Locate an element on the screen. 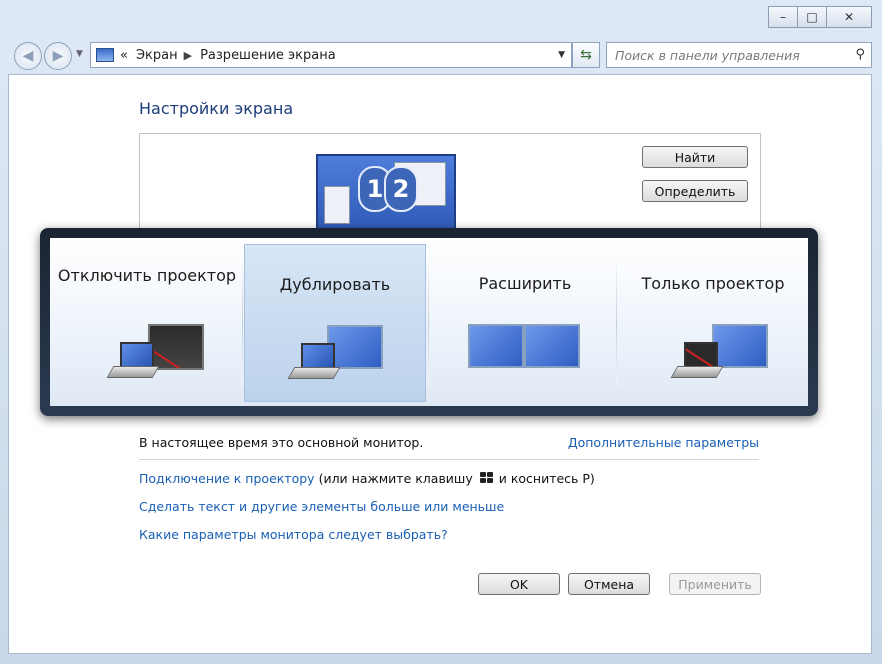  display-preview-area: 1 2 Найти Определить is located at coordinates (450, 183).